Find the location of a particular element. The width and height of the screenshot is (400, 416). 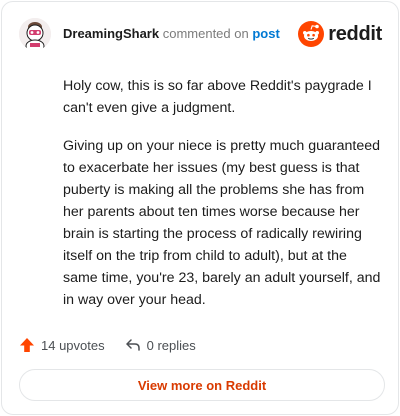

upvotes-count: 14 upvotes is located at coordinates (73, 345).